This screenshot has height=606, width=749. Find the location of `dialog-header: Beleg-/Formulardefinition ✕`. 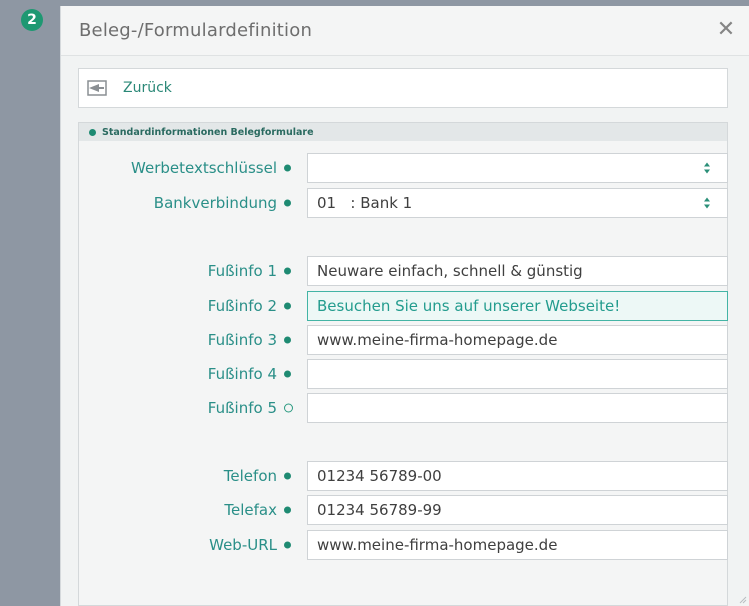

dialog-header: Beleg-/Formulardefinition ✕ is located at coordinates (405, 31).